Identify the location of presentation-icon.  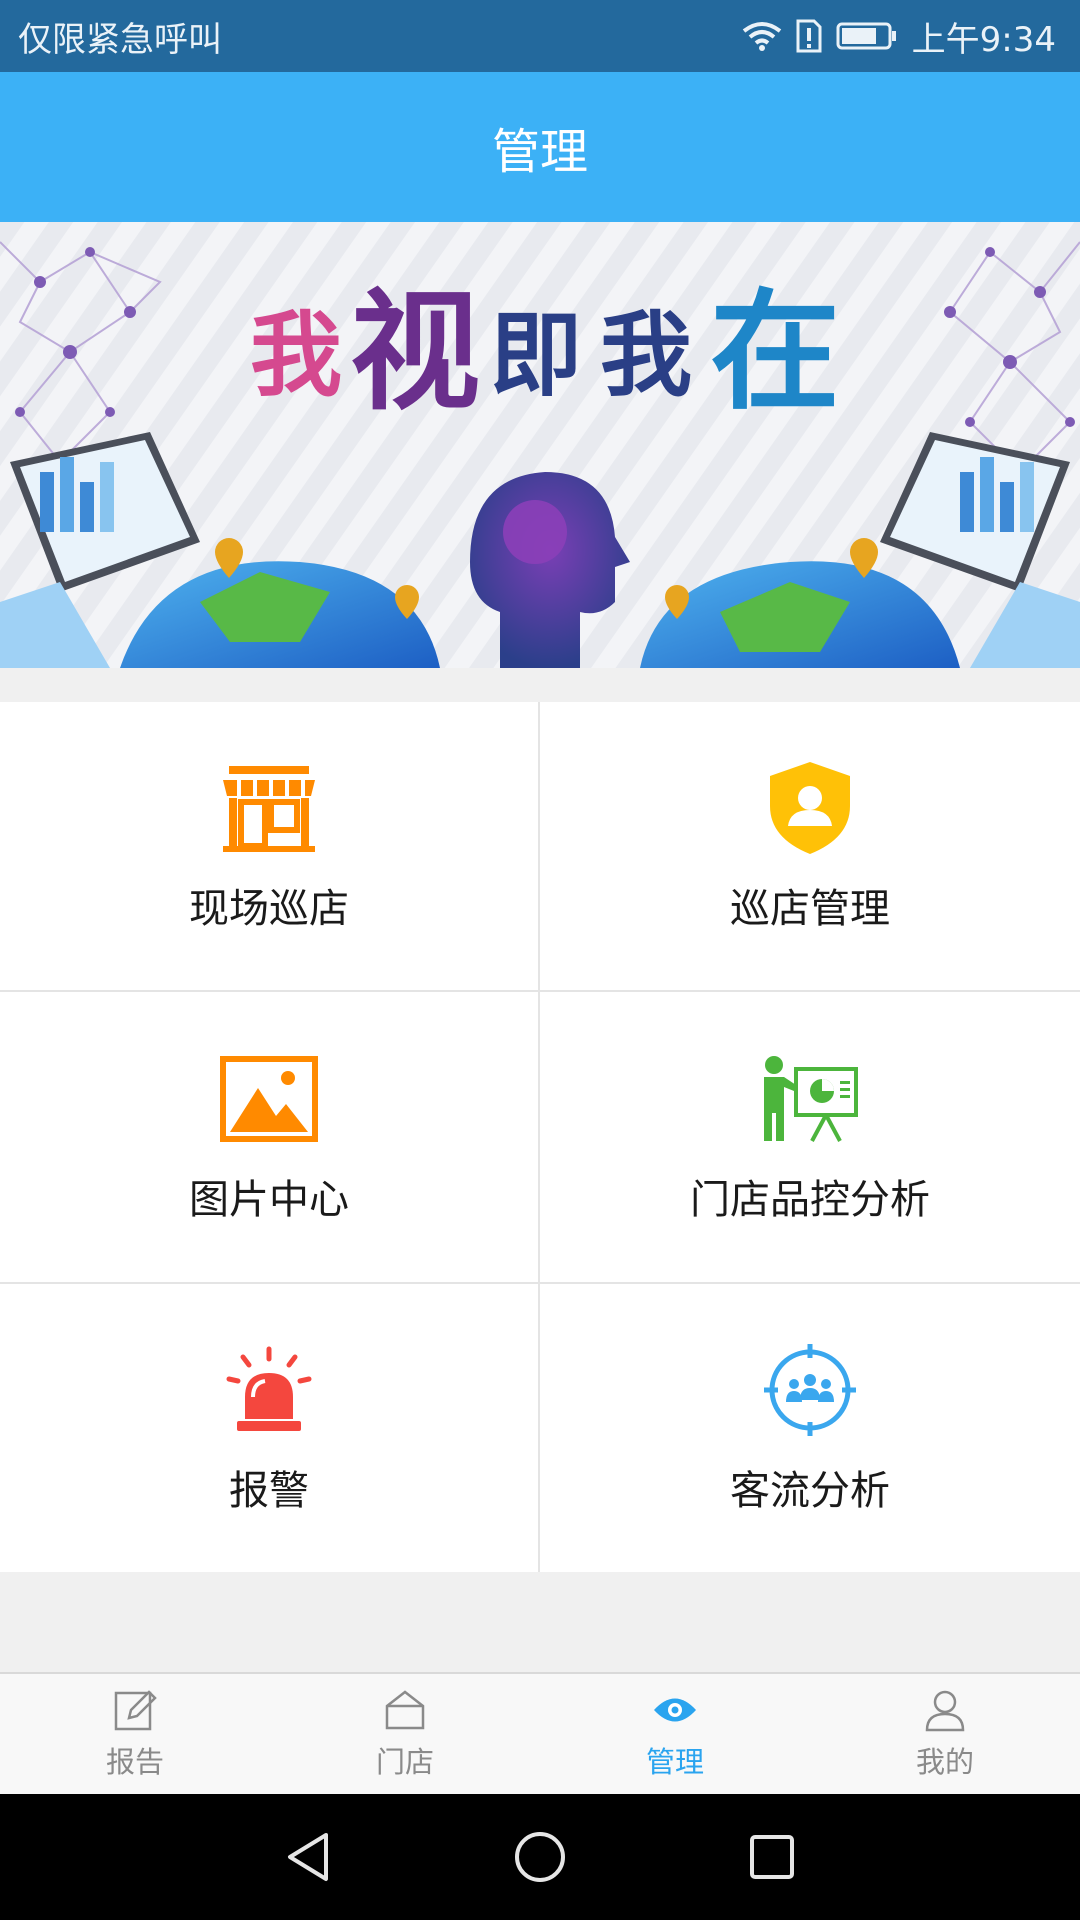
(810, 1099).